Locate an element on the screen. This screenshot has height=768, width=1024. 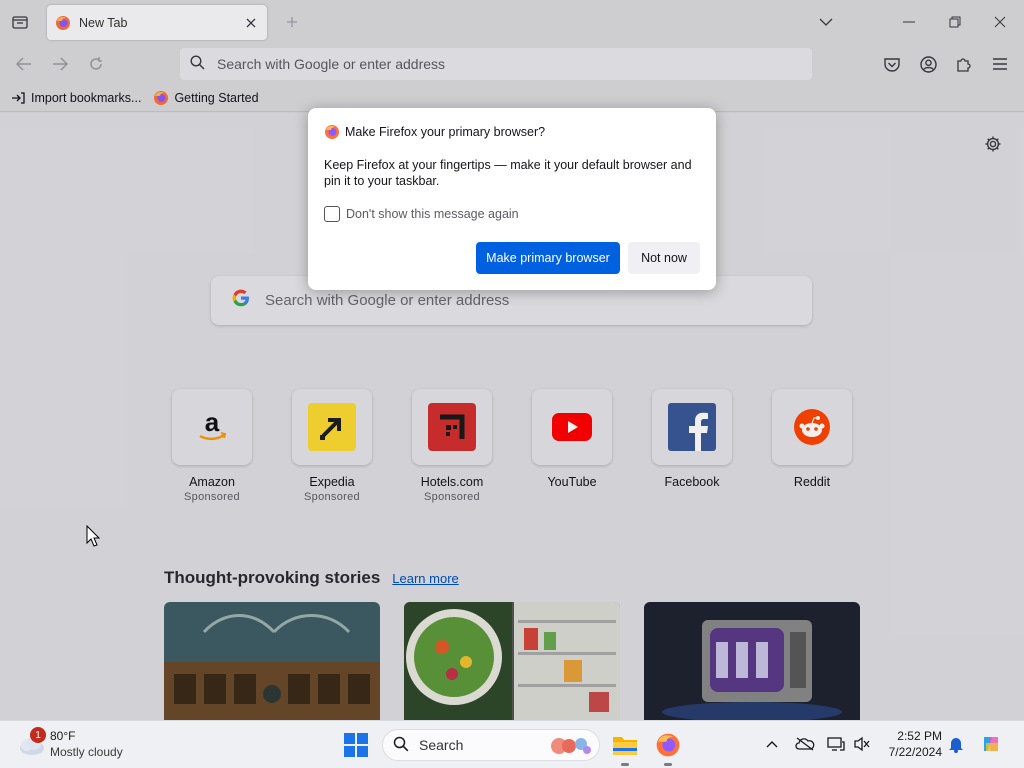
notification-bell-icon is located at coordinates (956, 744).